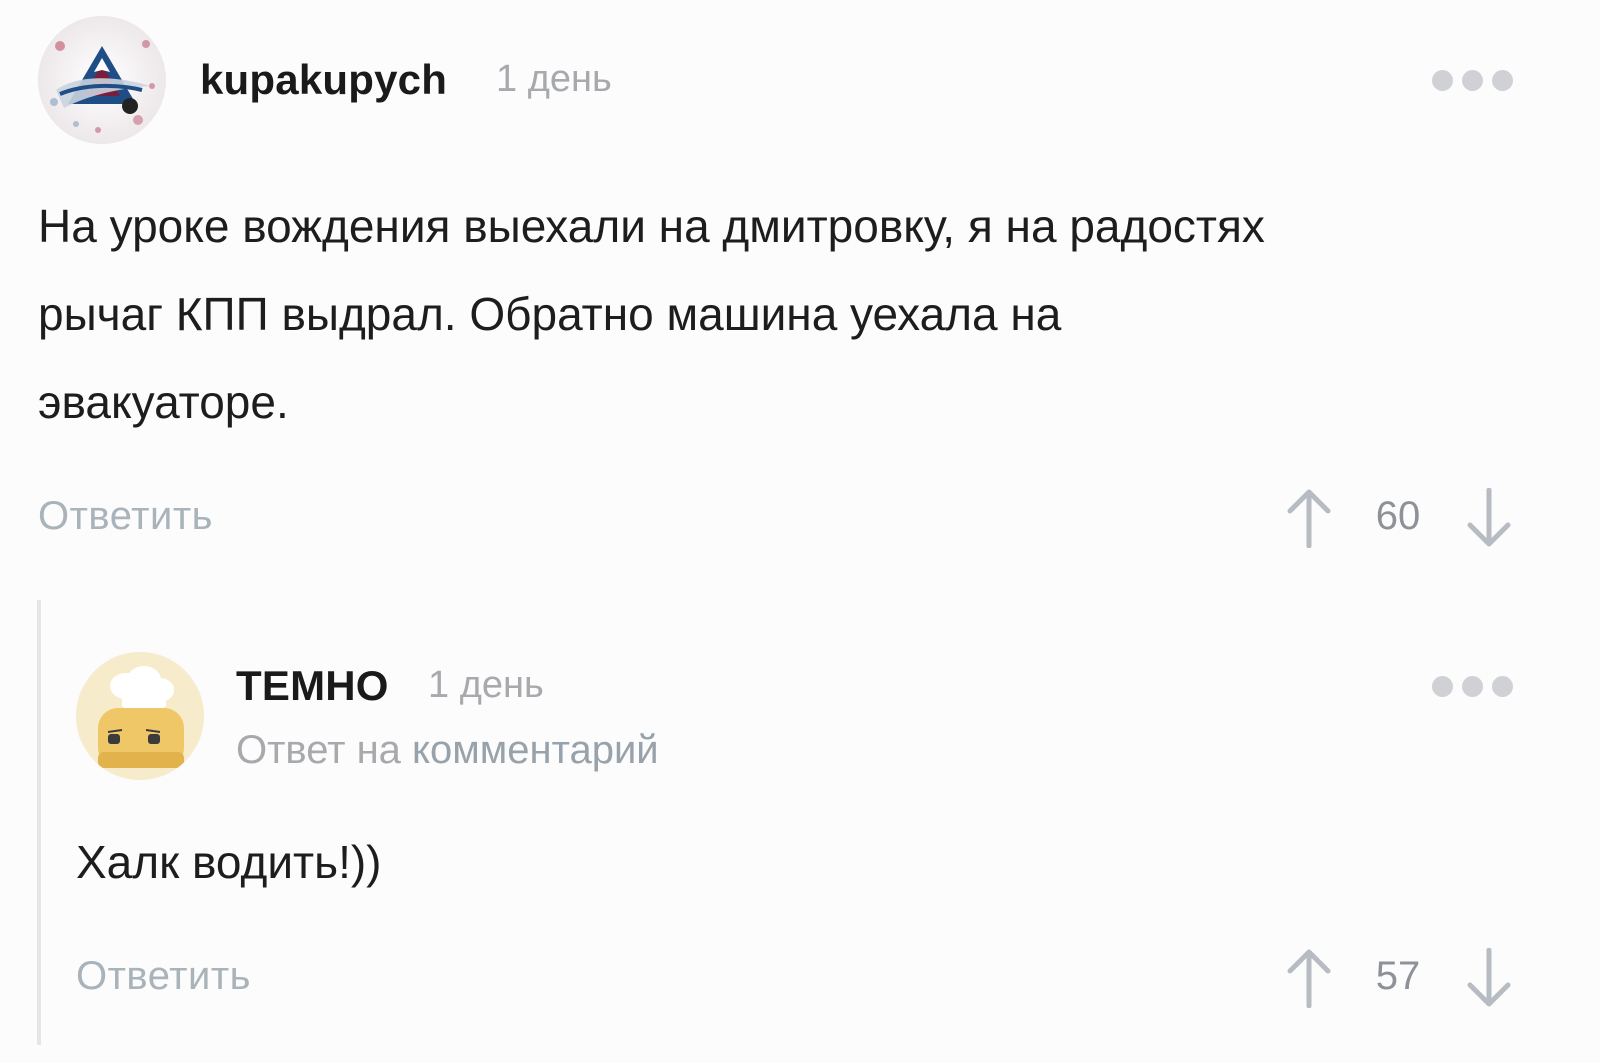 The width and height of the screenshot is (1600, 1063). Describe the element at coordinates (535, 750) in the screenshot. I see `reply-to-link: комментарий` at that location.